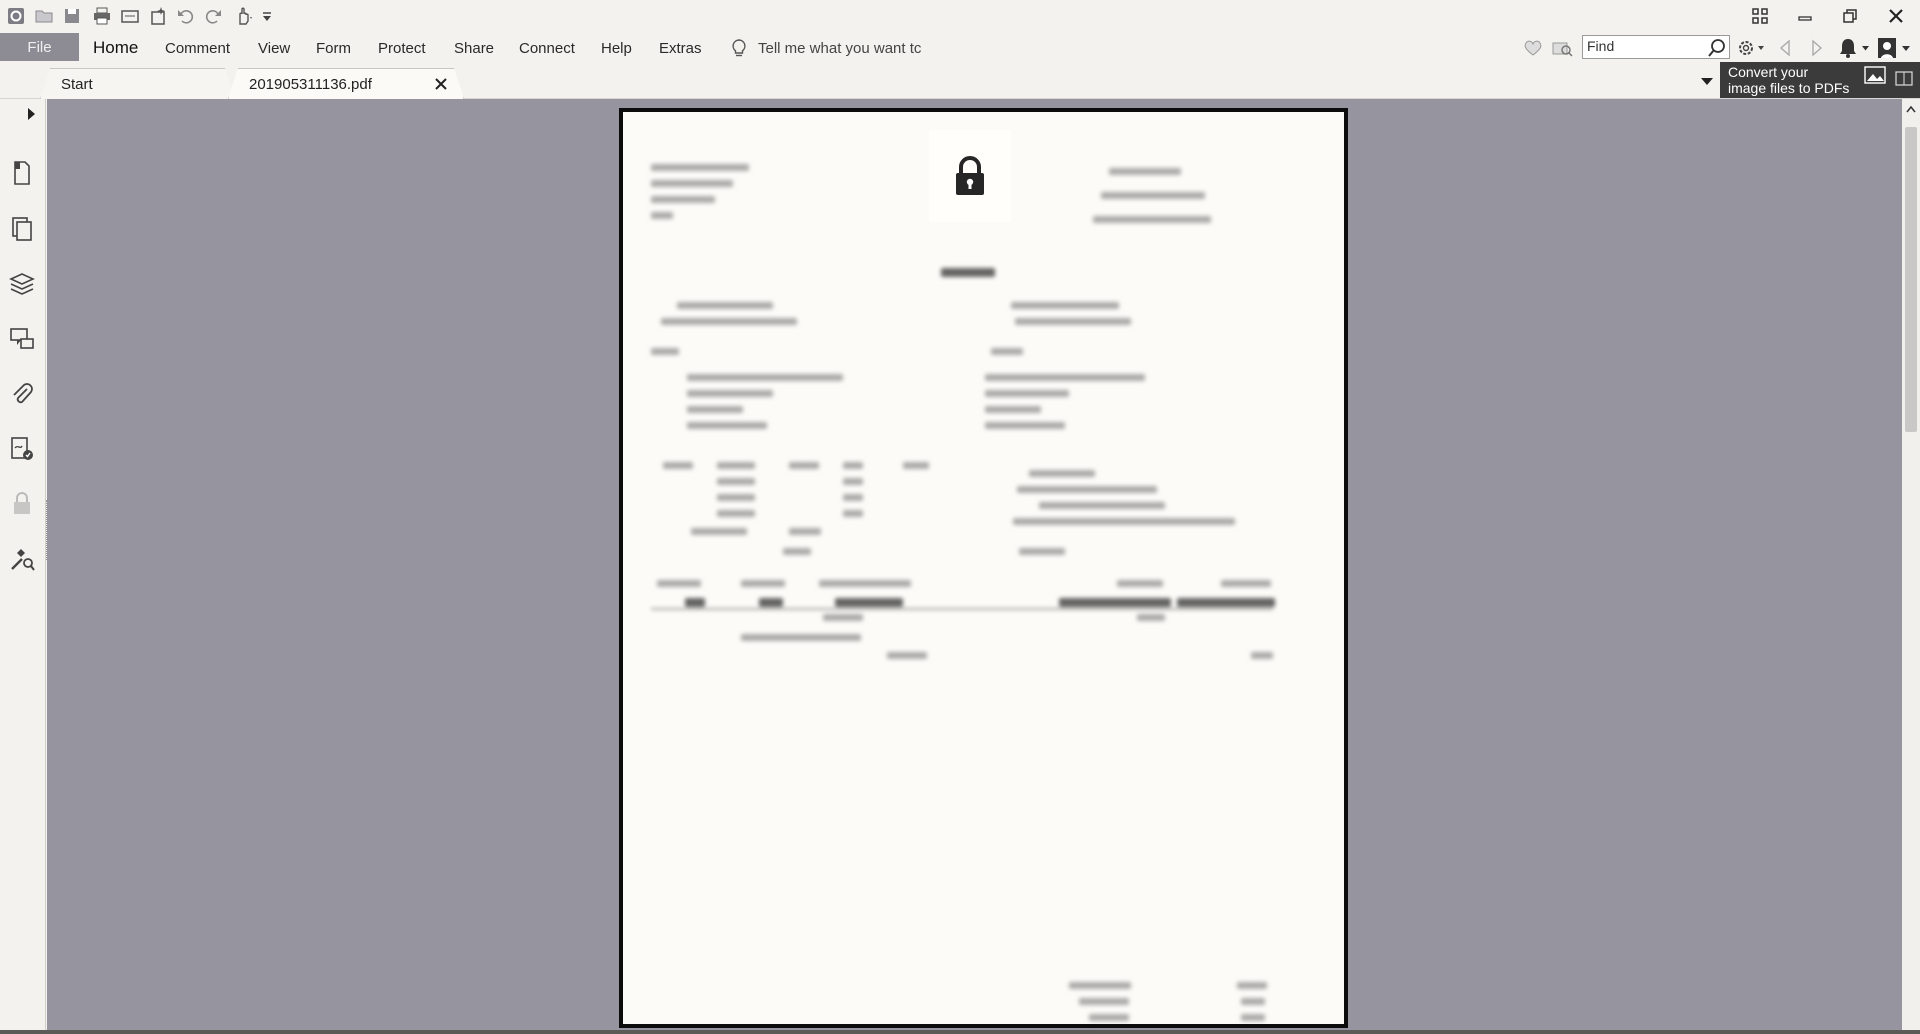 The width and height of the screenshot is (1920, 1034). I want to click on like-icon, so click(1533, 48).